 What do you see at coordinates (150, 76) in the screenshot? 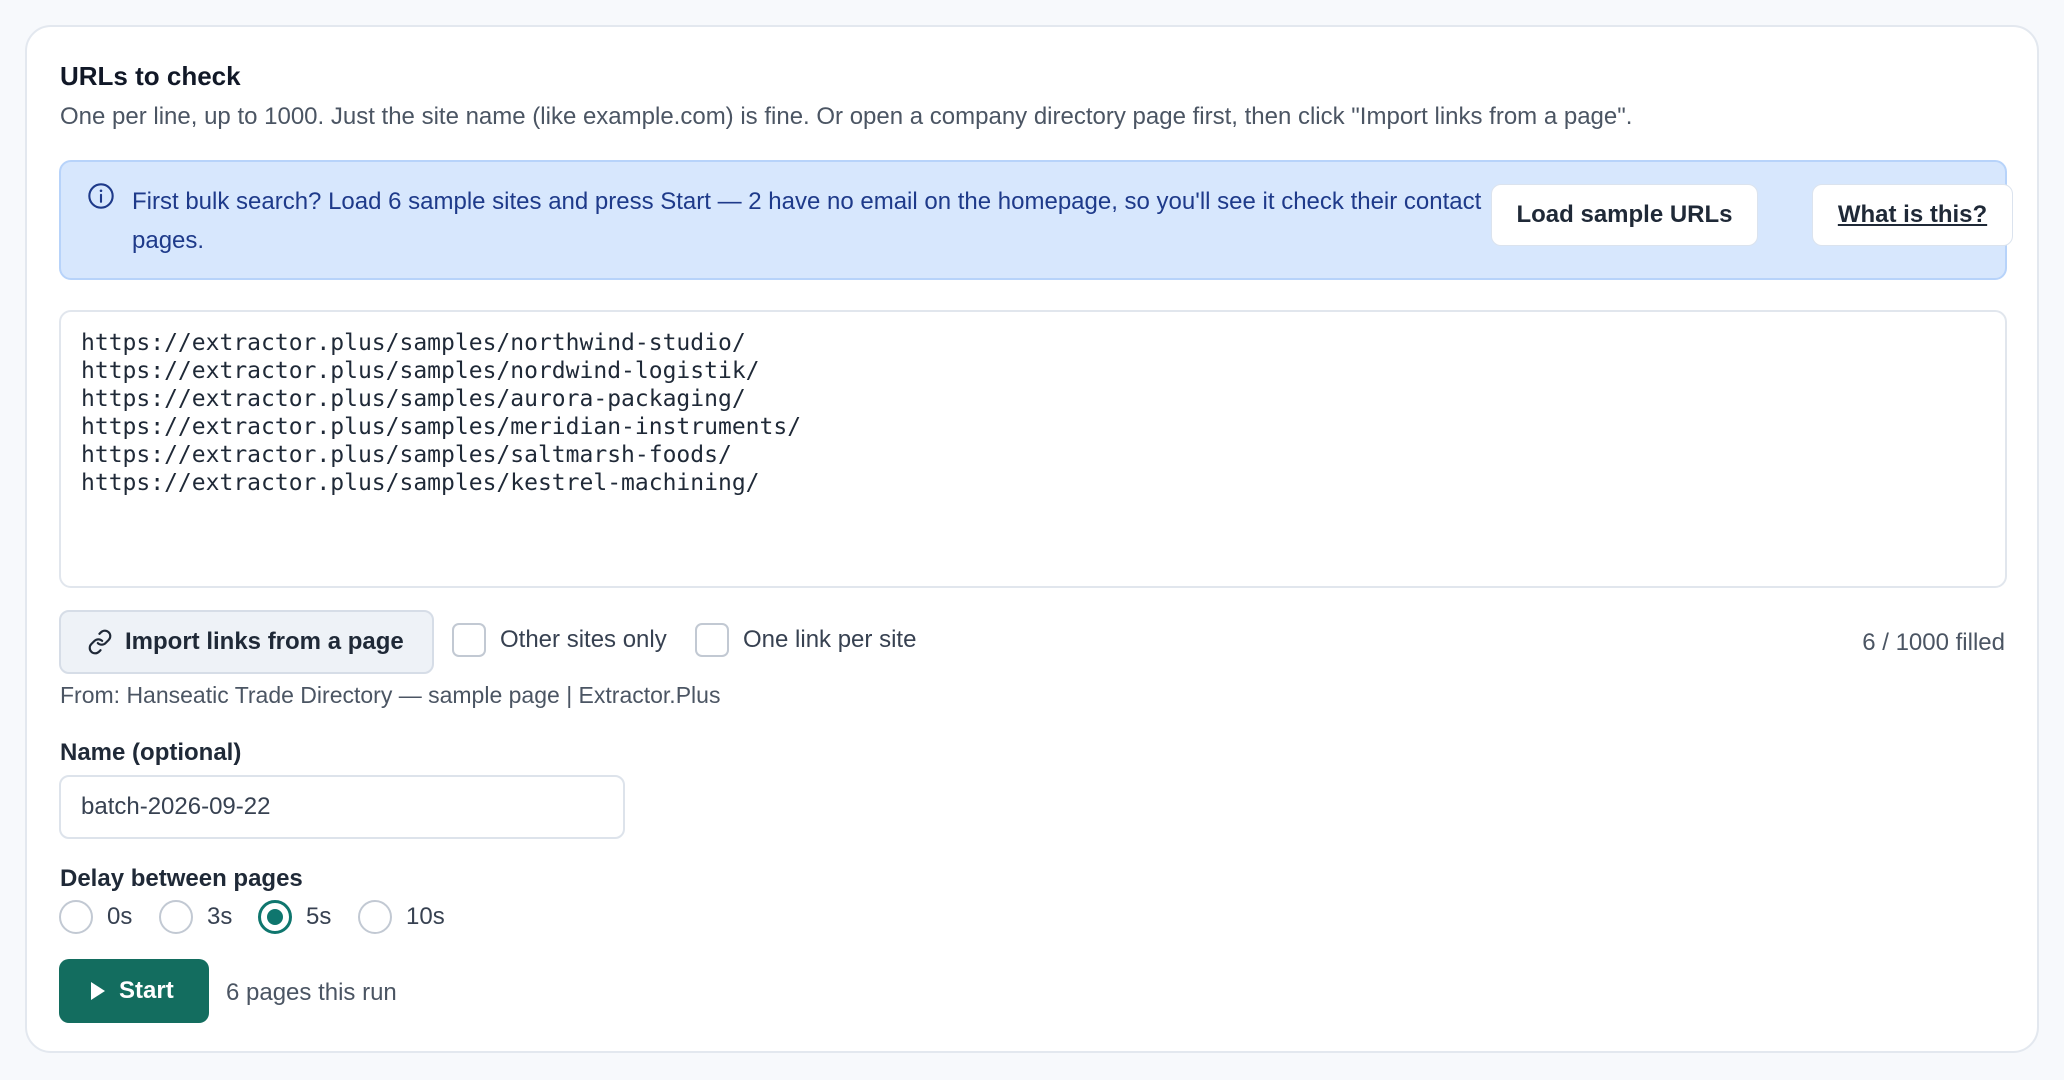
I see `section-title: URLs to check` at bounding box center [150, 76].